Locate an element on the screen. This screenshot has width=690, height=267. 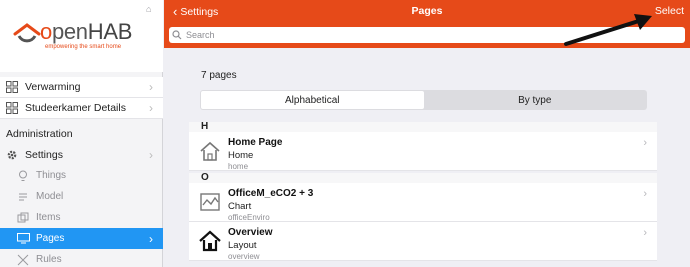
sidebar-item-pages: Pages › is located at coordinates (81, 238).